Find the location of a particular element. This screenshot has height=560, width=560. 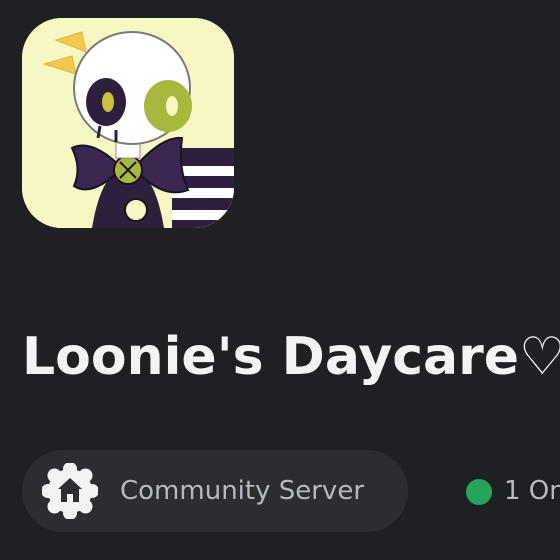

community-home-icon is located at coordinates (70, 491).